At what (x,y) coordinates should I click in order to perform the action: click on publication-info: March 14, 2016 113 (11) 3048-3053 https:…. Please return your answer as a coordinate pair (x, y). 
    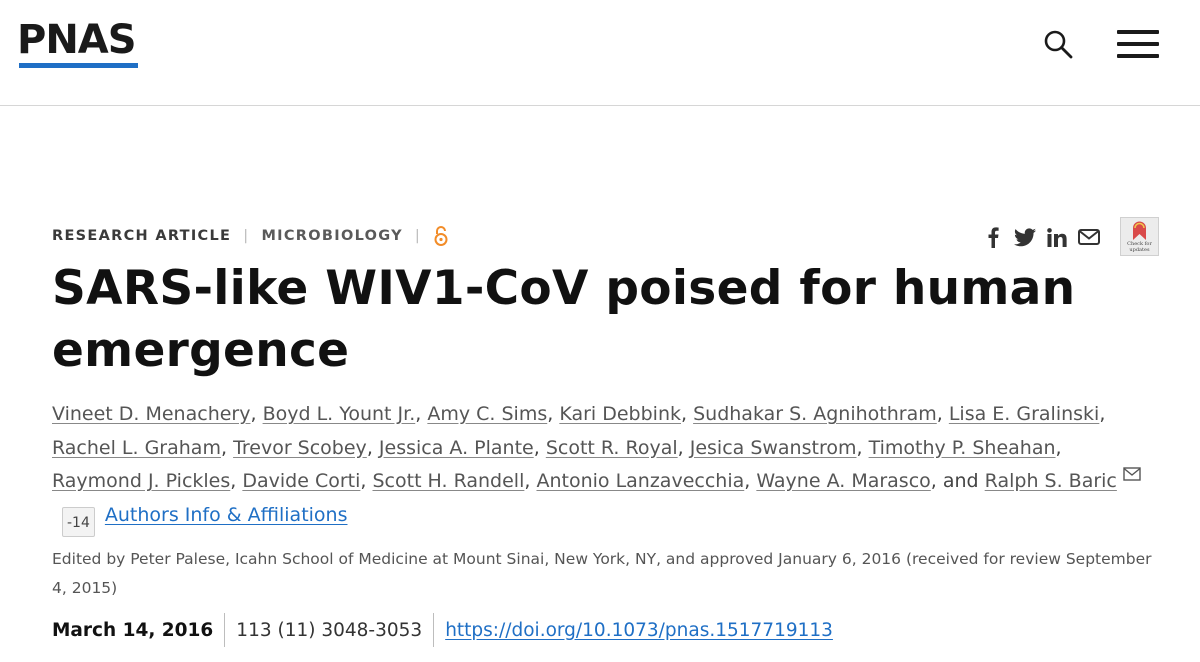
    Looking at the image, I should click on (442, 630).